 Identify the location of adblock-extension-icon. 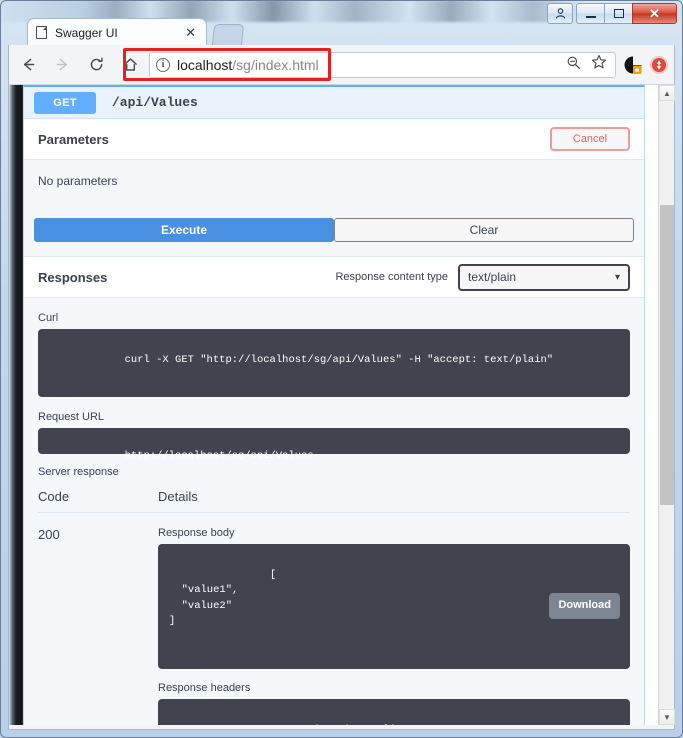
(633, 65).